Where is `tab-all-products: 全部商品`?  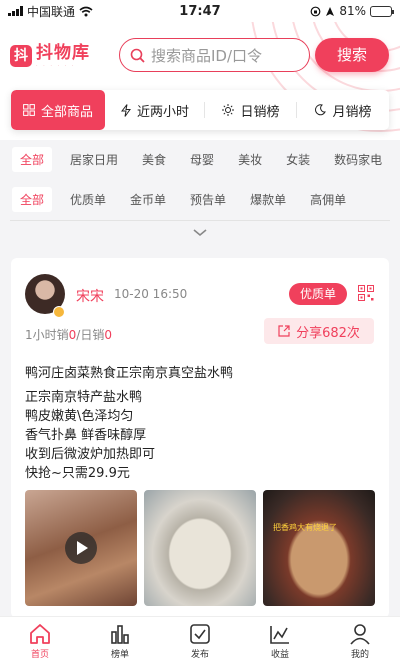
tab-all-products: 全部商品 is located at coordinates (58, 110).